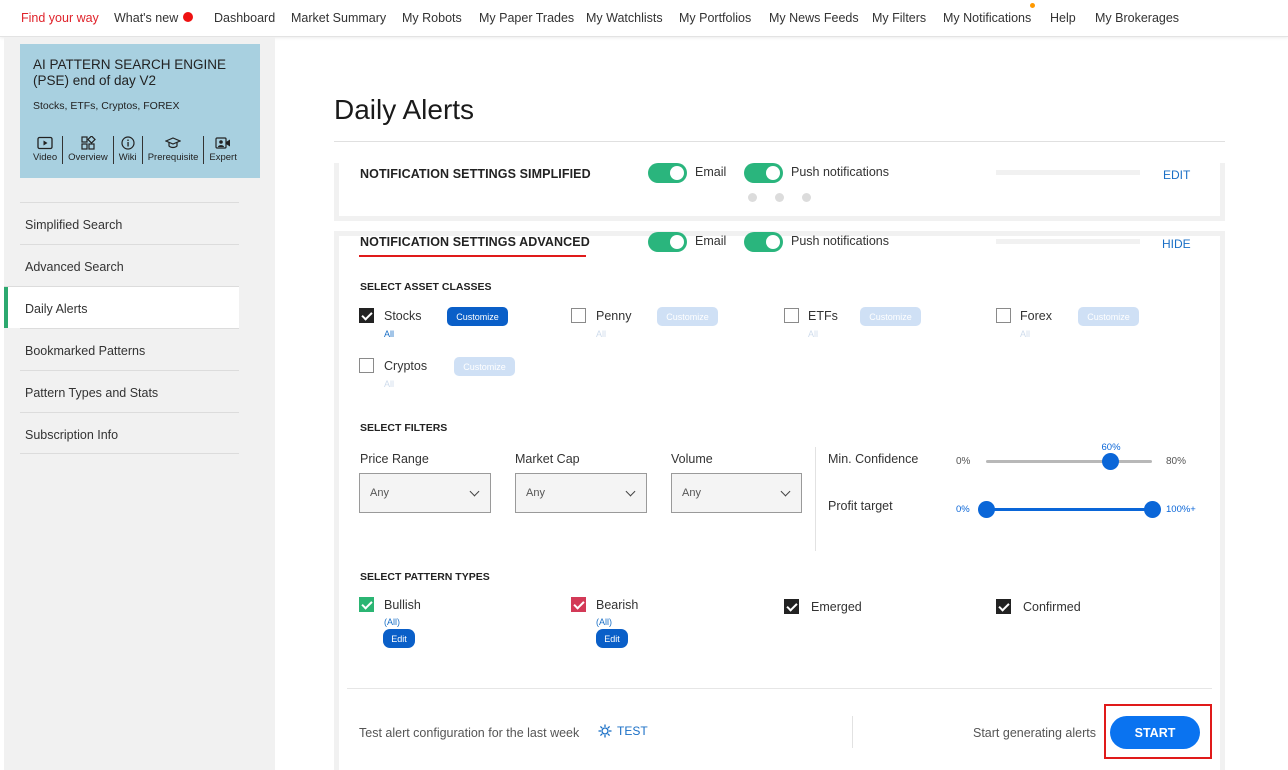  What do you see at coordinates (45, 143) in the screenshot?
I see `video-icon` at bounding box center [45, 143].